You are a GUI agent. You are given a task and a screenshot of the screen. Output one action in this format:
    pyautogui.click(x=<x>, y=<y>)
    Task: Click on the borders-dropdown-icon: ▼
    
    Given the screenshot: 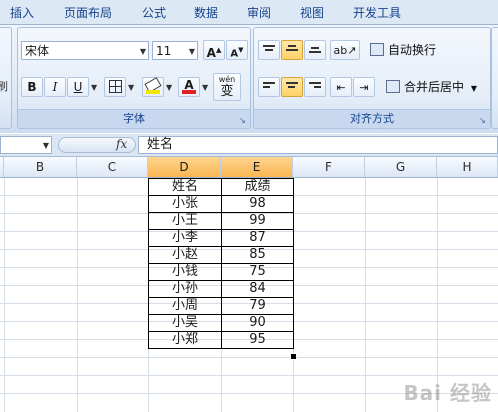 What is the action you would take?
    pyautogui.click(x=131, y=87)
    